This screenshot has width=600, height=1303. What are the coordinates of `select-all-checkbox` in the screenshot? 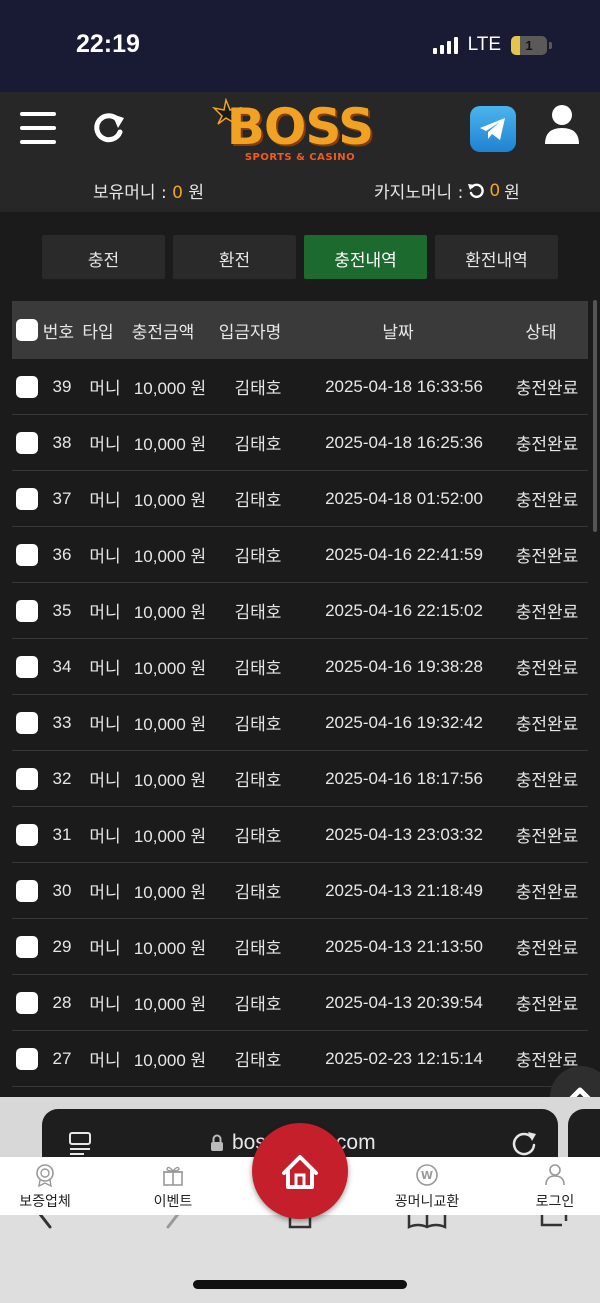 It's located at (27, 330).